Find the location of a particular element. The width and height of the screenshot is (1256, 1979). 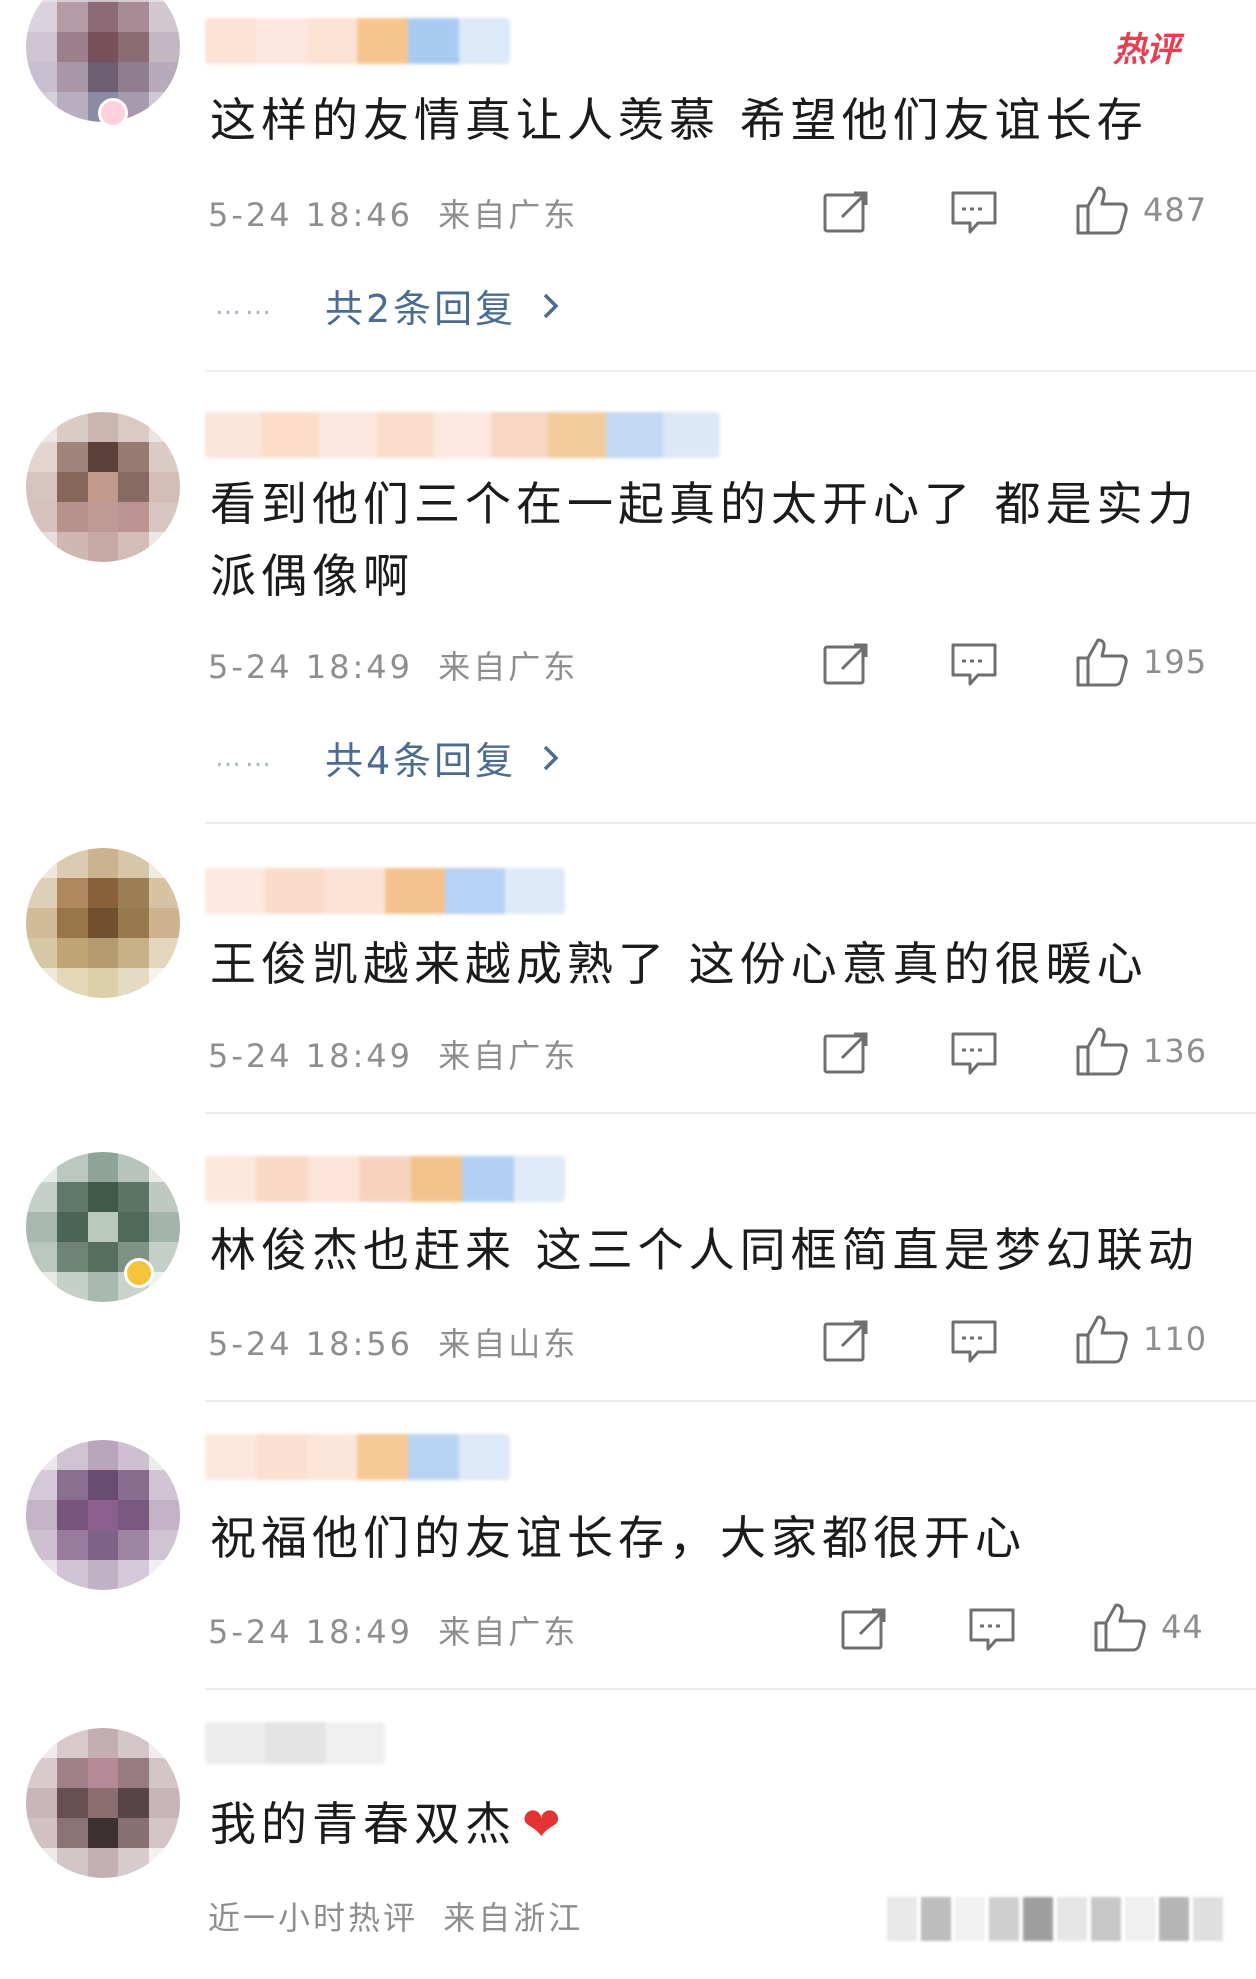

reply-count: 共2条回复 is located at coordinates (421, 309).